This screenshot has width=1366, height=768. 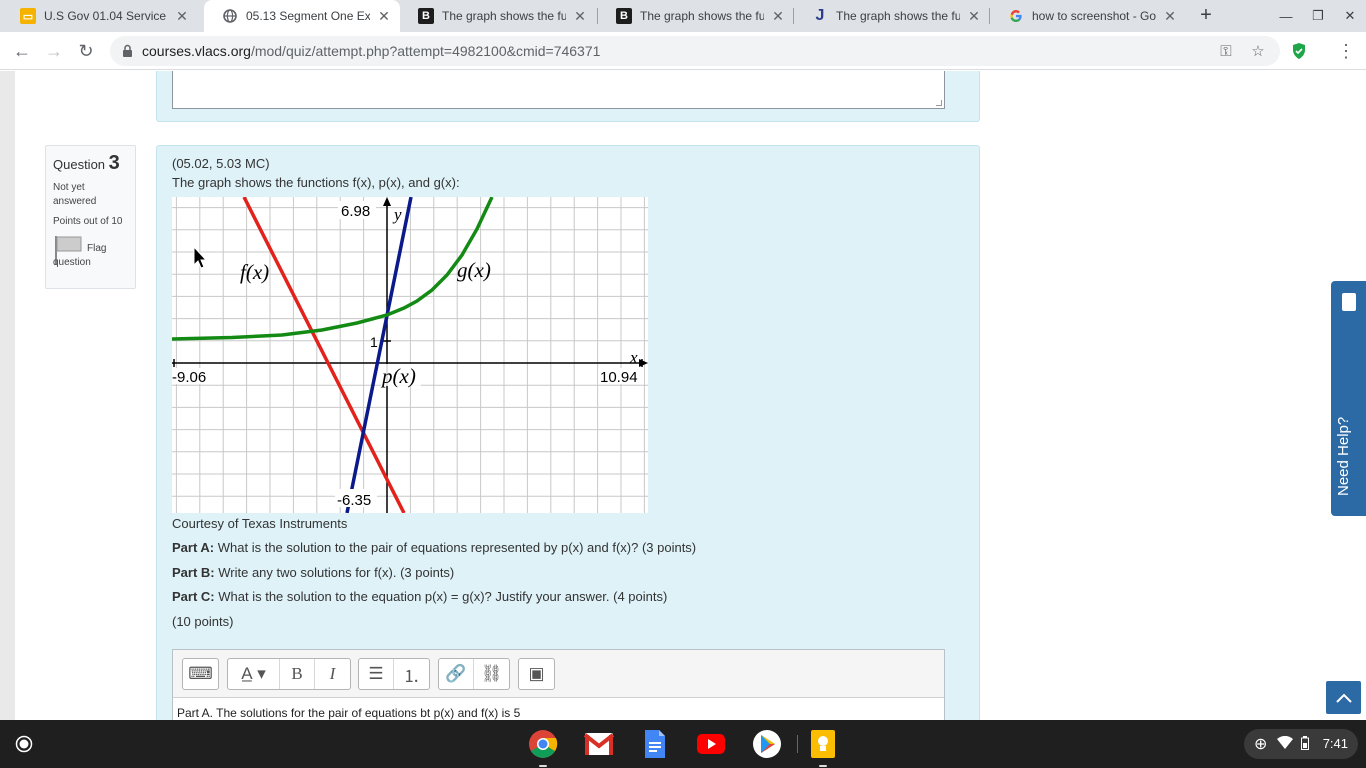 What do you see at coordinates (260, 523) in the screenshot?
I see `courtesy-text: Courtesy of Texas Instruments` at bounding box center [260, 523].